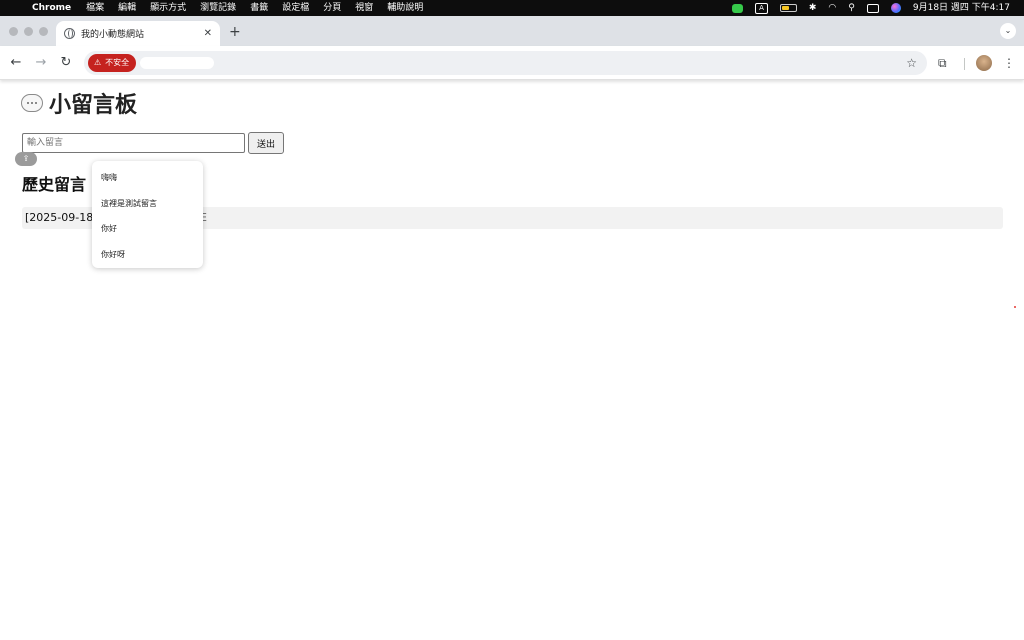 This screenshot has height=640, width=1024. I want to click on menu-view: 顯示方式, so click(168, 8).